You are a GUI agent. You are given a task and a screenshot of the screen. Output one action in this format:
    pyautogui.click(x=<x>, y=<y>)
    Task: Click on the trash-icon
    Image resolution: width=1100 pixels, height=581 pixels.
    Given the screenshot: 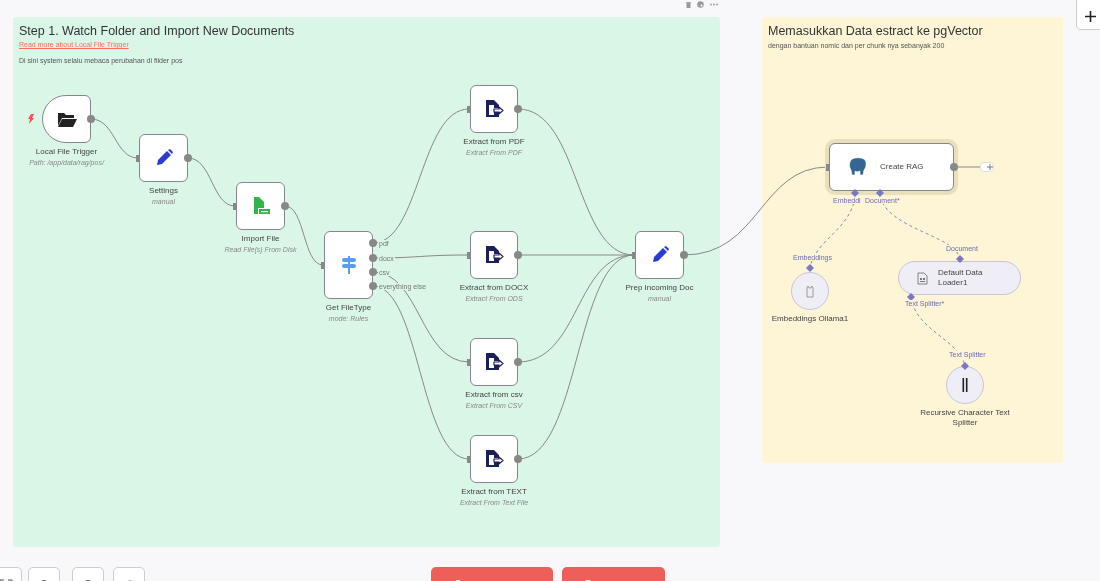 What is the action you would take?
    pyautogui.click(x=688, y=5)
    